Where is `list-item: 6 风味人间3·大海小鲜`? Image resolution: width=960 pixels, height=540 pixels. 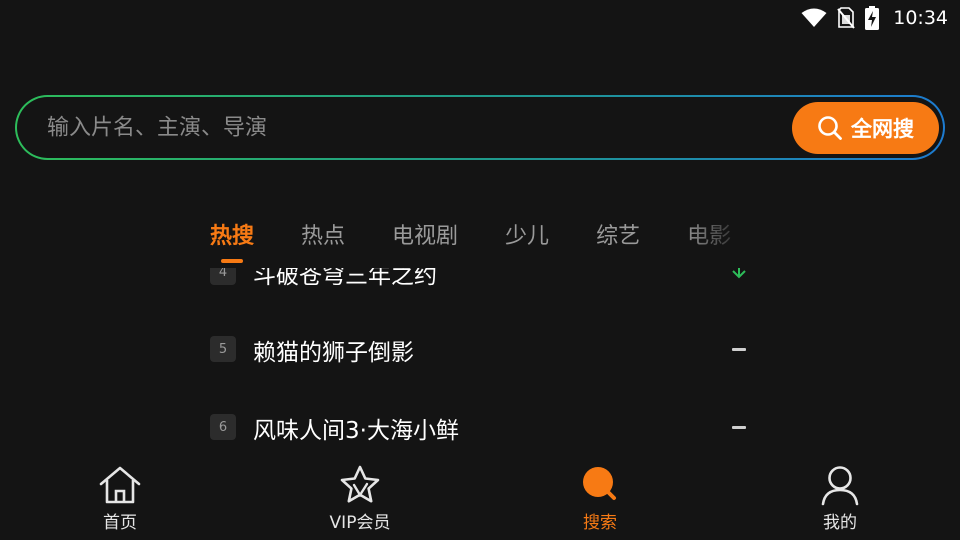
list-item: 6 风味人间3·大海小鲜 is located at coordinates (482, 429).